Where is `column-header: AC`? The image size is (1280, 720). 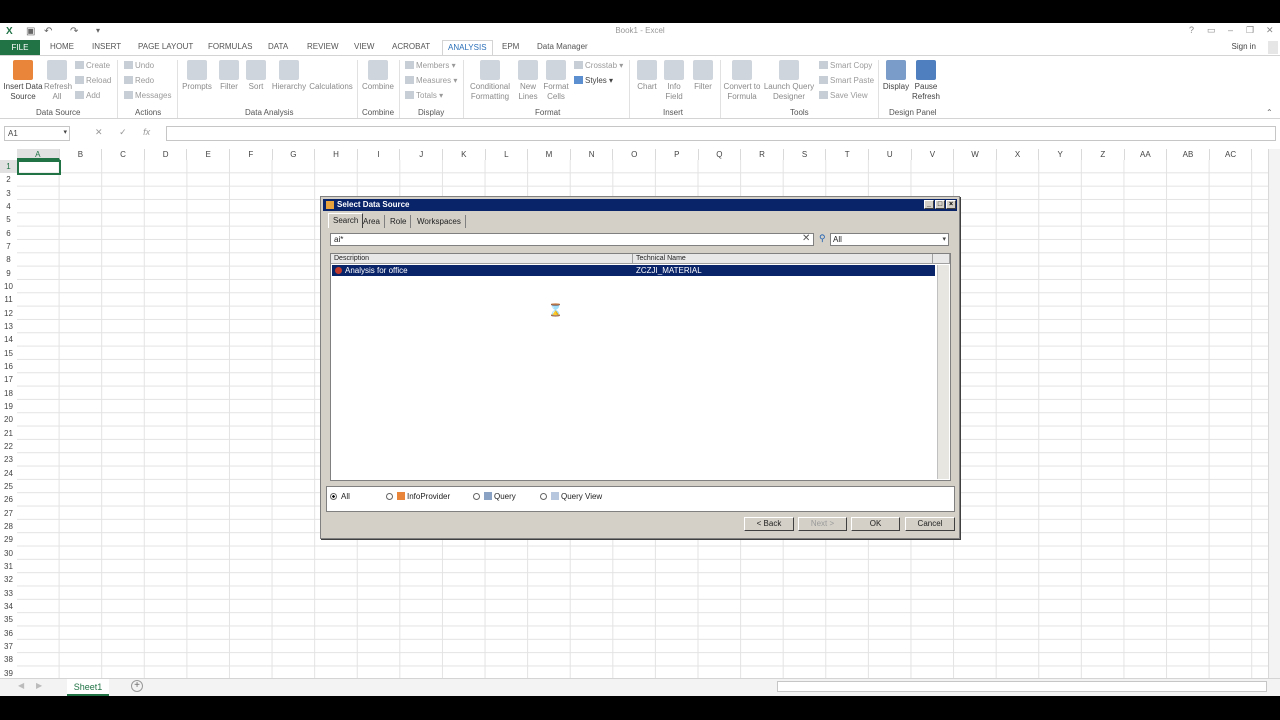
column-header: AC is located at coordinates (1231, 154).